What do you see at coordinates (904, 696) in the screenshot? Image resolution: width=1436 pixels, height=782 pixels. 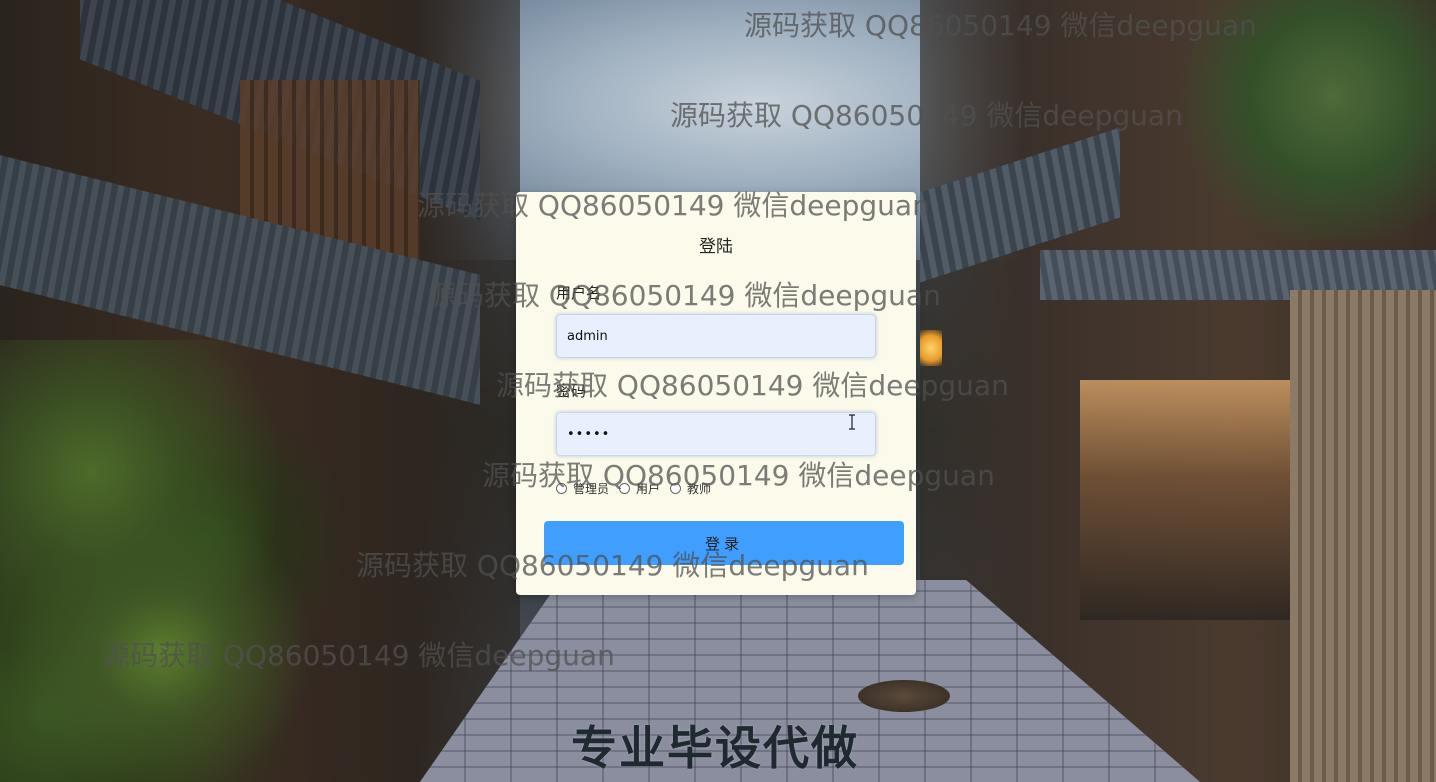 I see `manhole-cover` at bounding box center [904, 696].